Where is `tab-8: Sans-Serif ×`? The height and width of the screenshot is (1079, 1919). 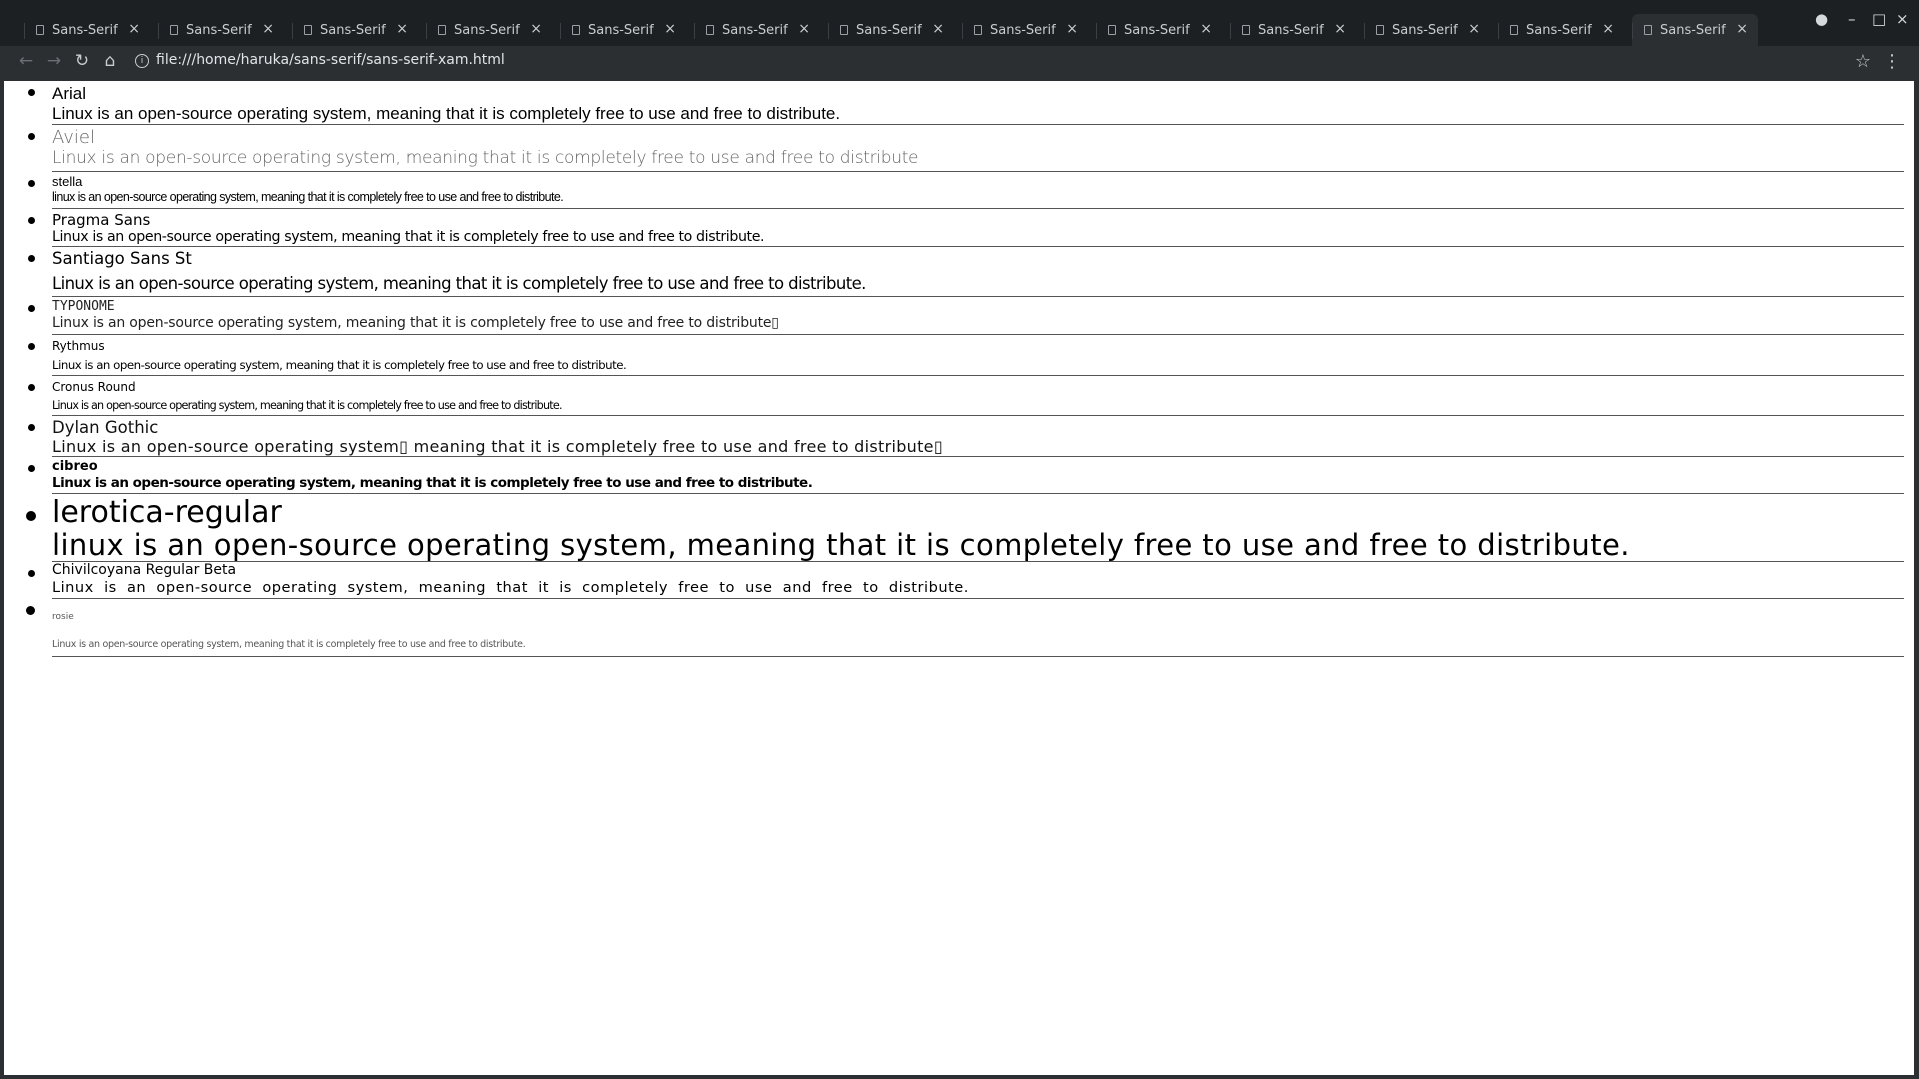
tab-8: Sans-Serif × is located at coordinates (1025, 30).